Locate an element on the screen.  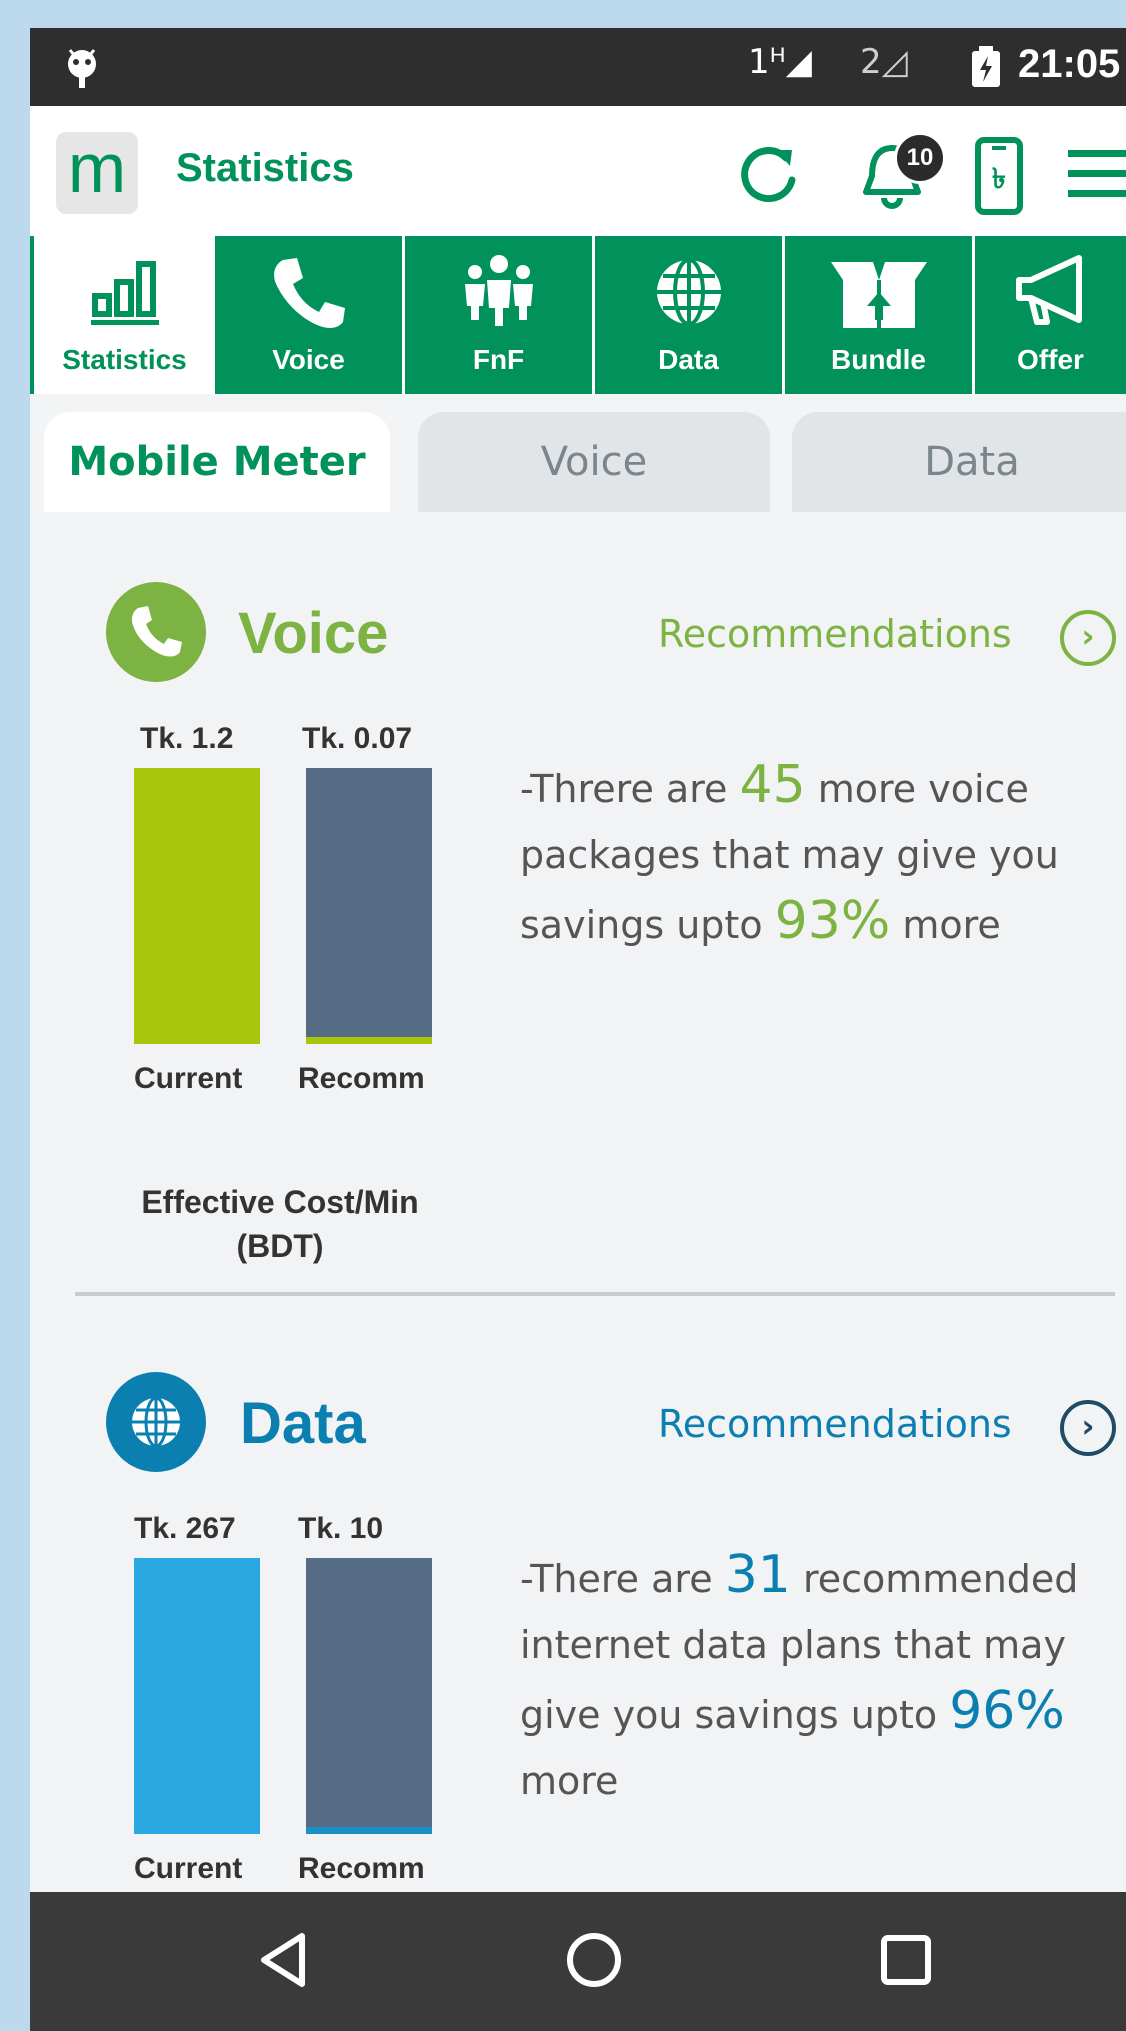
data-current-value: Tk. 267 is located at coordinates (185, 1528).